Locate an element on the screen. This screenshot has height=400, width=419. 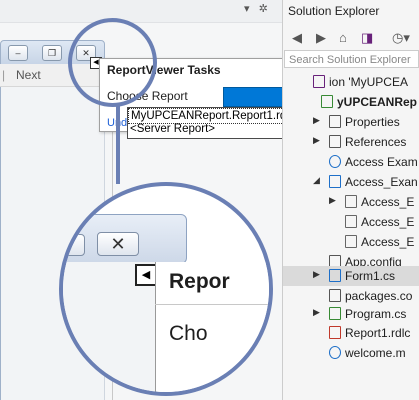
report-icon is located at coordinates (335, 332).